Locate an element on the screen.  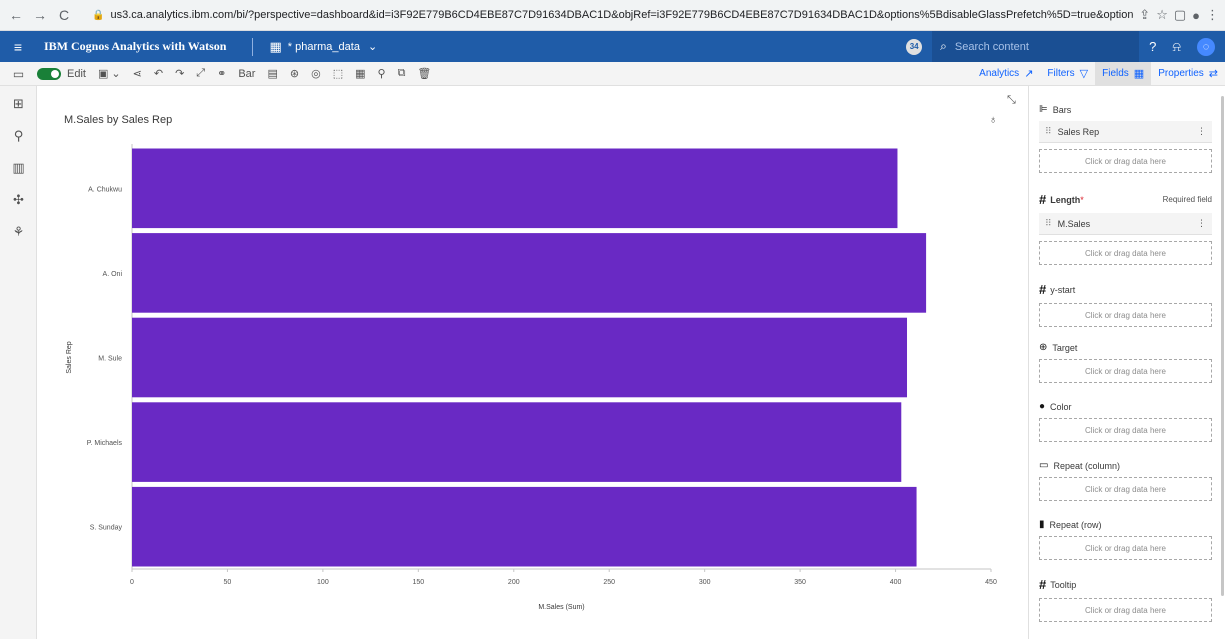
visualizations-icon: ▥ is located at coordinates (18, 168).